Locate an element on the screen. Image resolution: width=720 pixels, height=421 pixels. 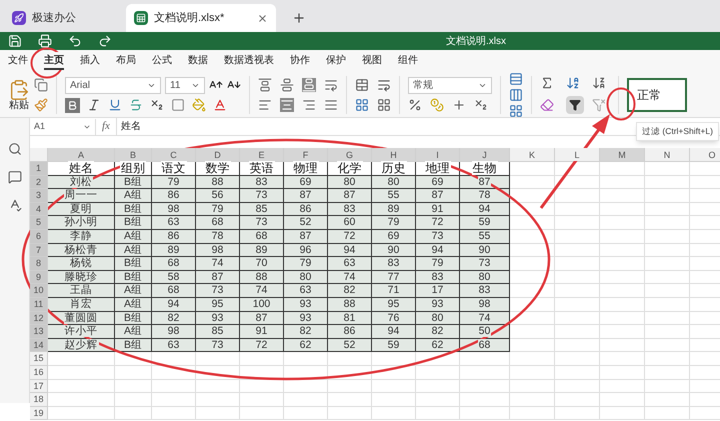
row-header: 4 is located at coordinates (39, 209).